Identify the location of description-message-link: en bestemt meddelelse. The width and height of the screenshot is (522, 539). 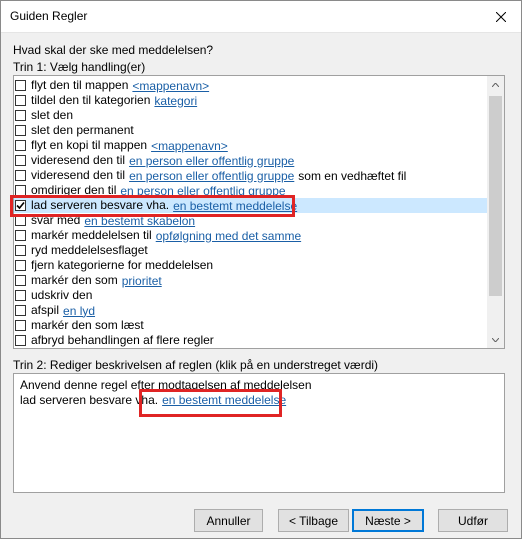
(224, 400).